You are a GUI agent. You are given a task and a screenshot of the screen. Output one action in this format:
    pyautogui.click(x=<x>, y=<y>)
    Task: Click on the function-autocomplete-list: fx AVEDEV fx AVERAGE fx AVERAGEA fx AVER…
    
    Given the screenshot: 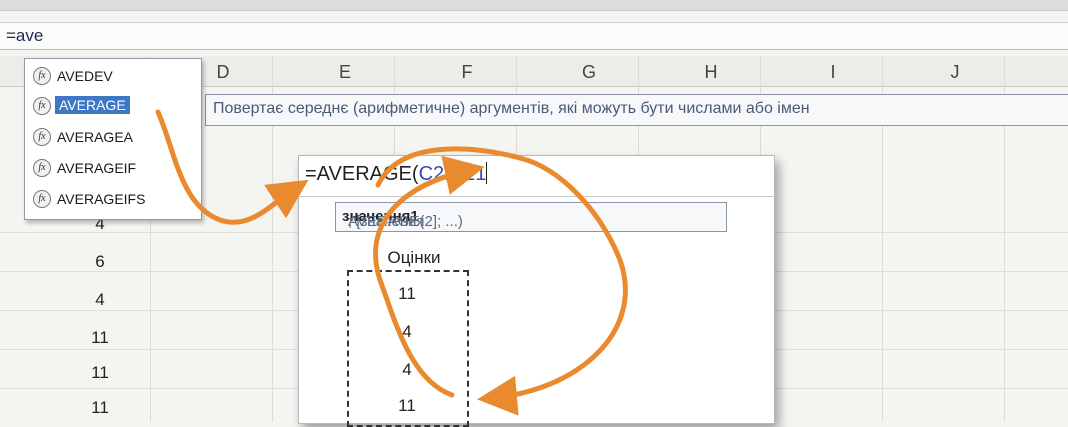 What is the action you would take?
    pyautogui.click(x=113, y=139)
    